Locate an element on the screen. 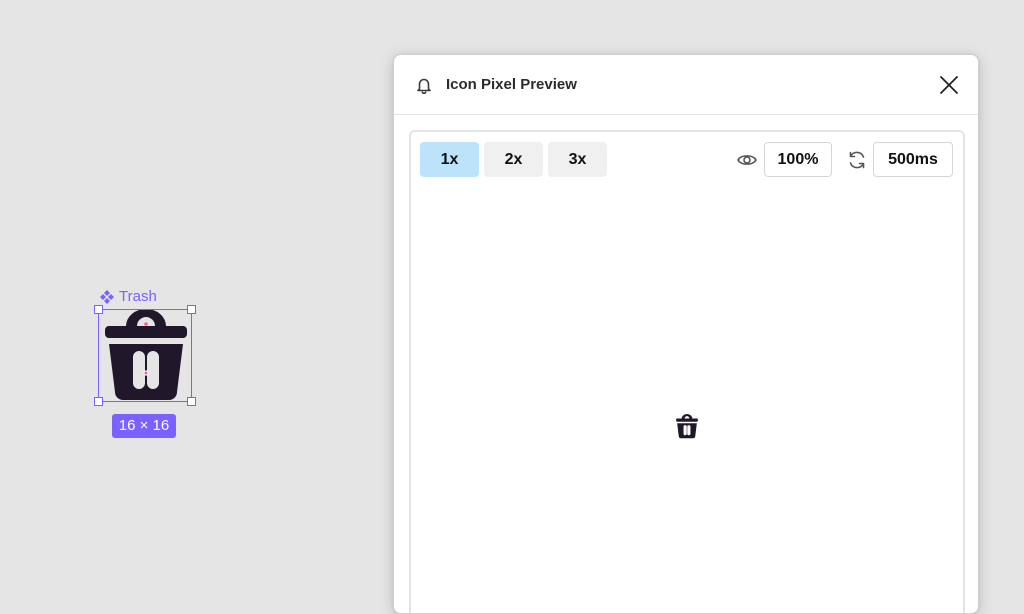 The image size is (1024, 614). resize-handle-bottom-right is located at coordinates (191, 401).